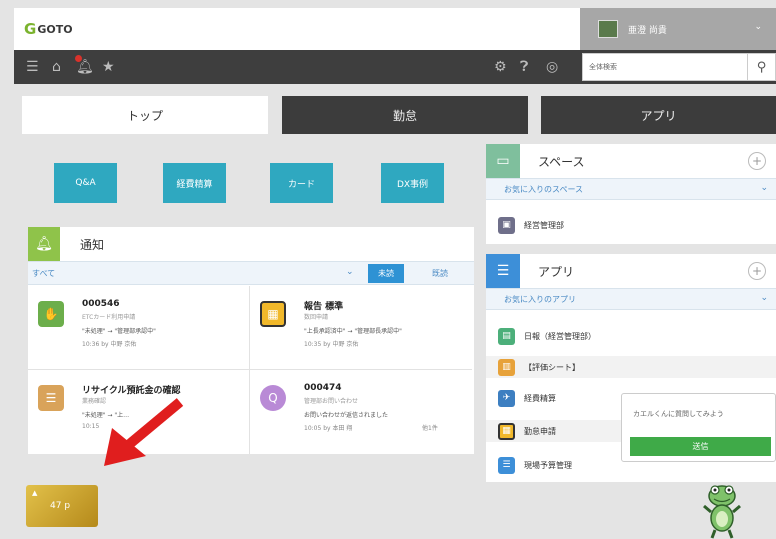  I want to click on notification-item-title: リサイクル預託金の確認, so click(131, 391).